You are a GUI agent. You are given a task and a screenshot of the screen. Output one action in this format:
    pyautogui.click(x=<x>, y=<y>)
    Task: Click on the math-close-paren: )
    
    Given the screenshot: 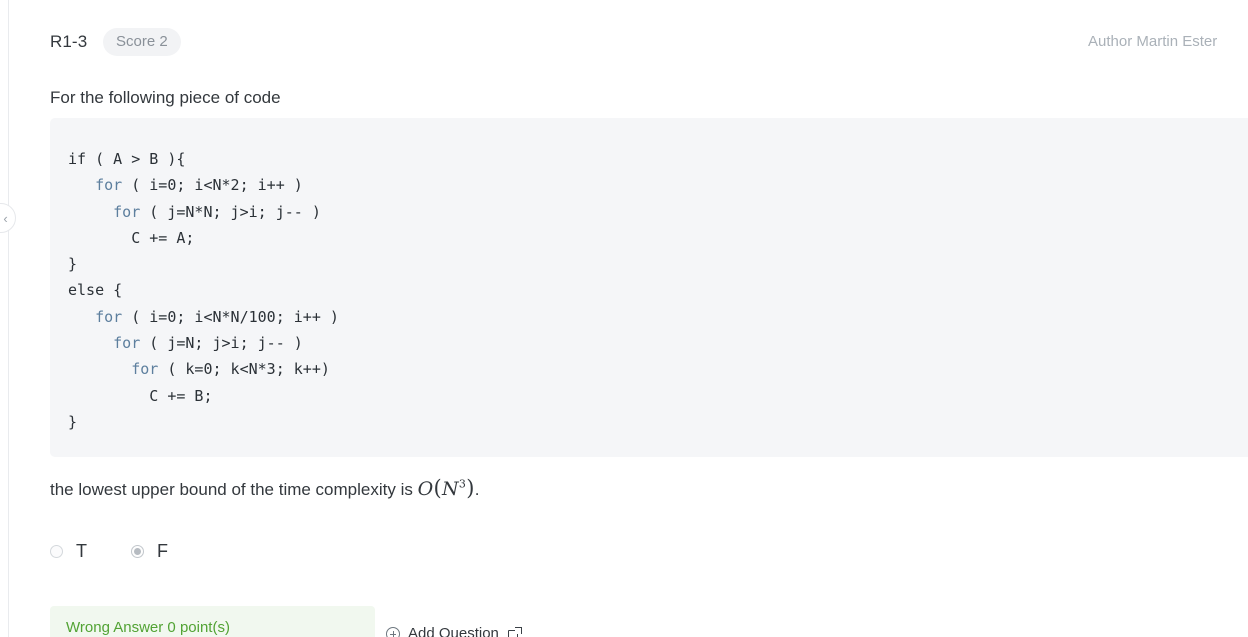 What is the action you would take?
    pyautogui.click(x=470, y=488)
    